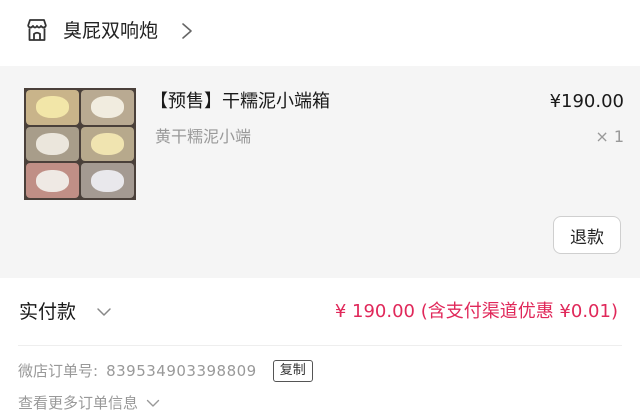  Describe the element at coordinates (240, 102) in the screenshot. I see `product-title: 【预售】干糯泥小端箱` at that location.